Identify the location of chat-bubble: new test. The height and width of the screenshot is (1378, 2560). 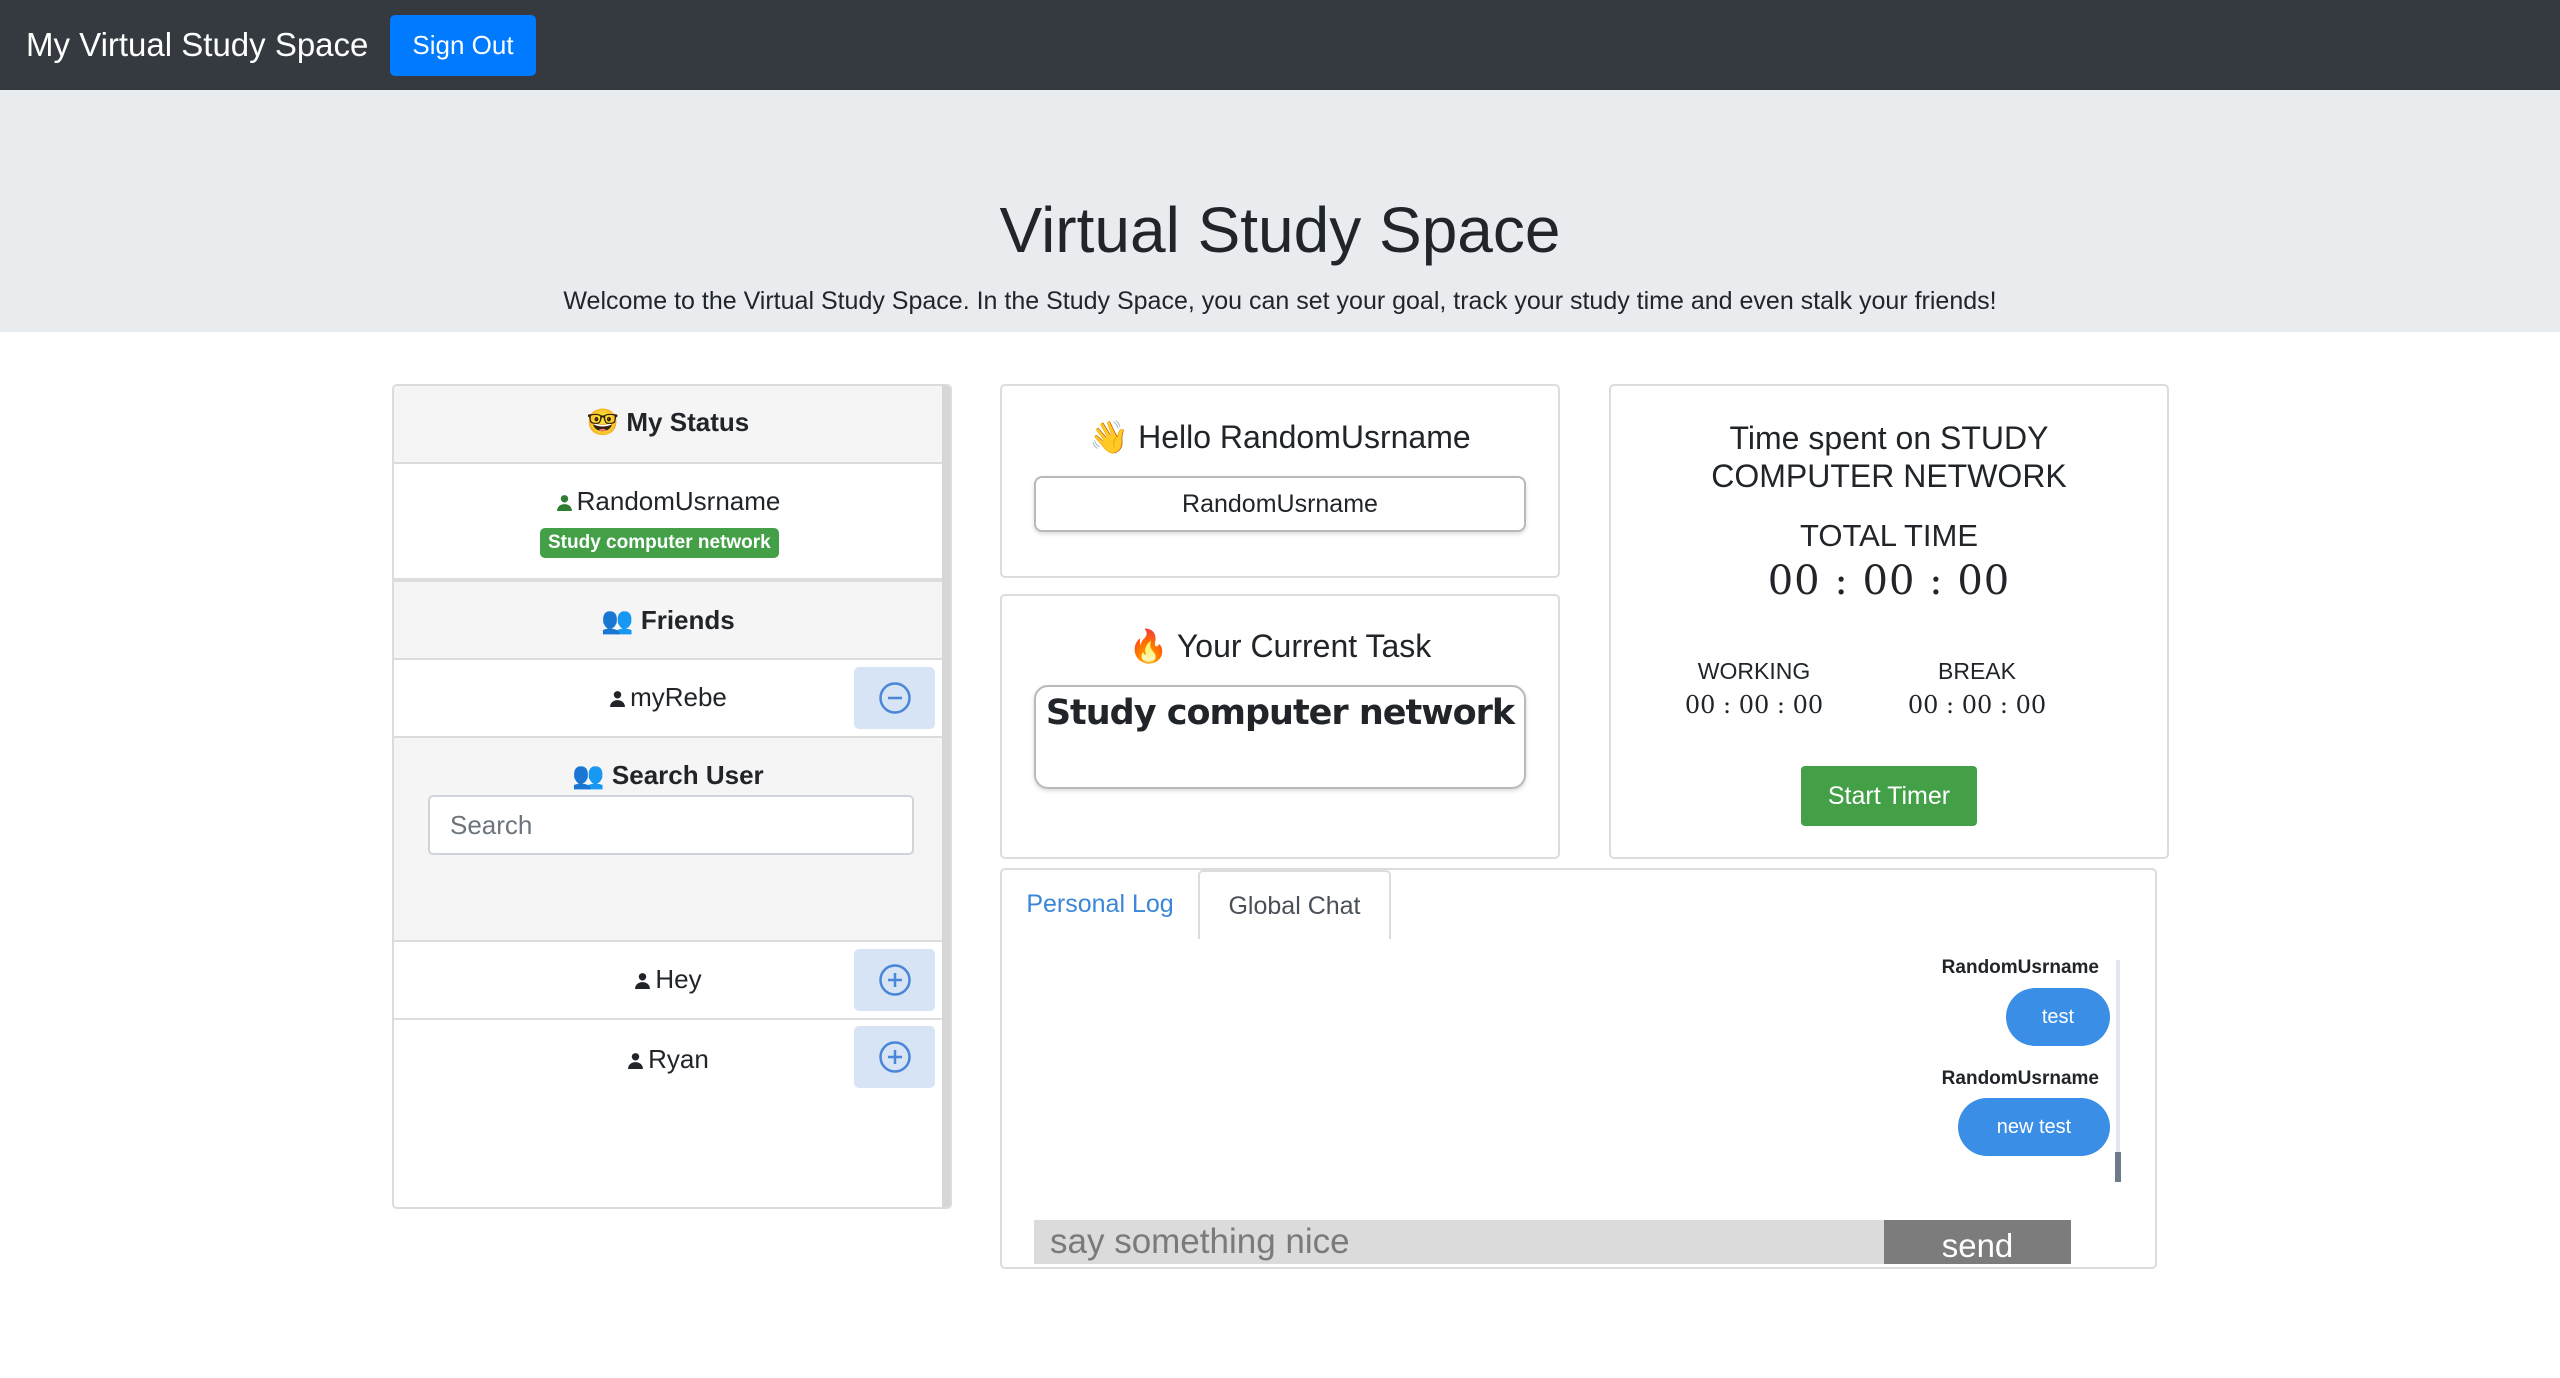
(2034, 1127).